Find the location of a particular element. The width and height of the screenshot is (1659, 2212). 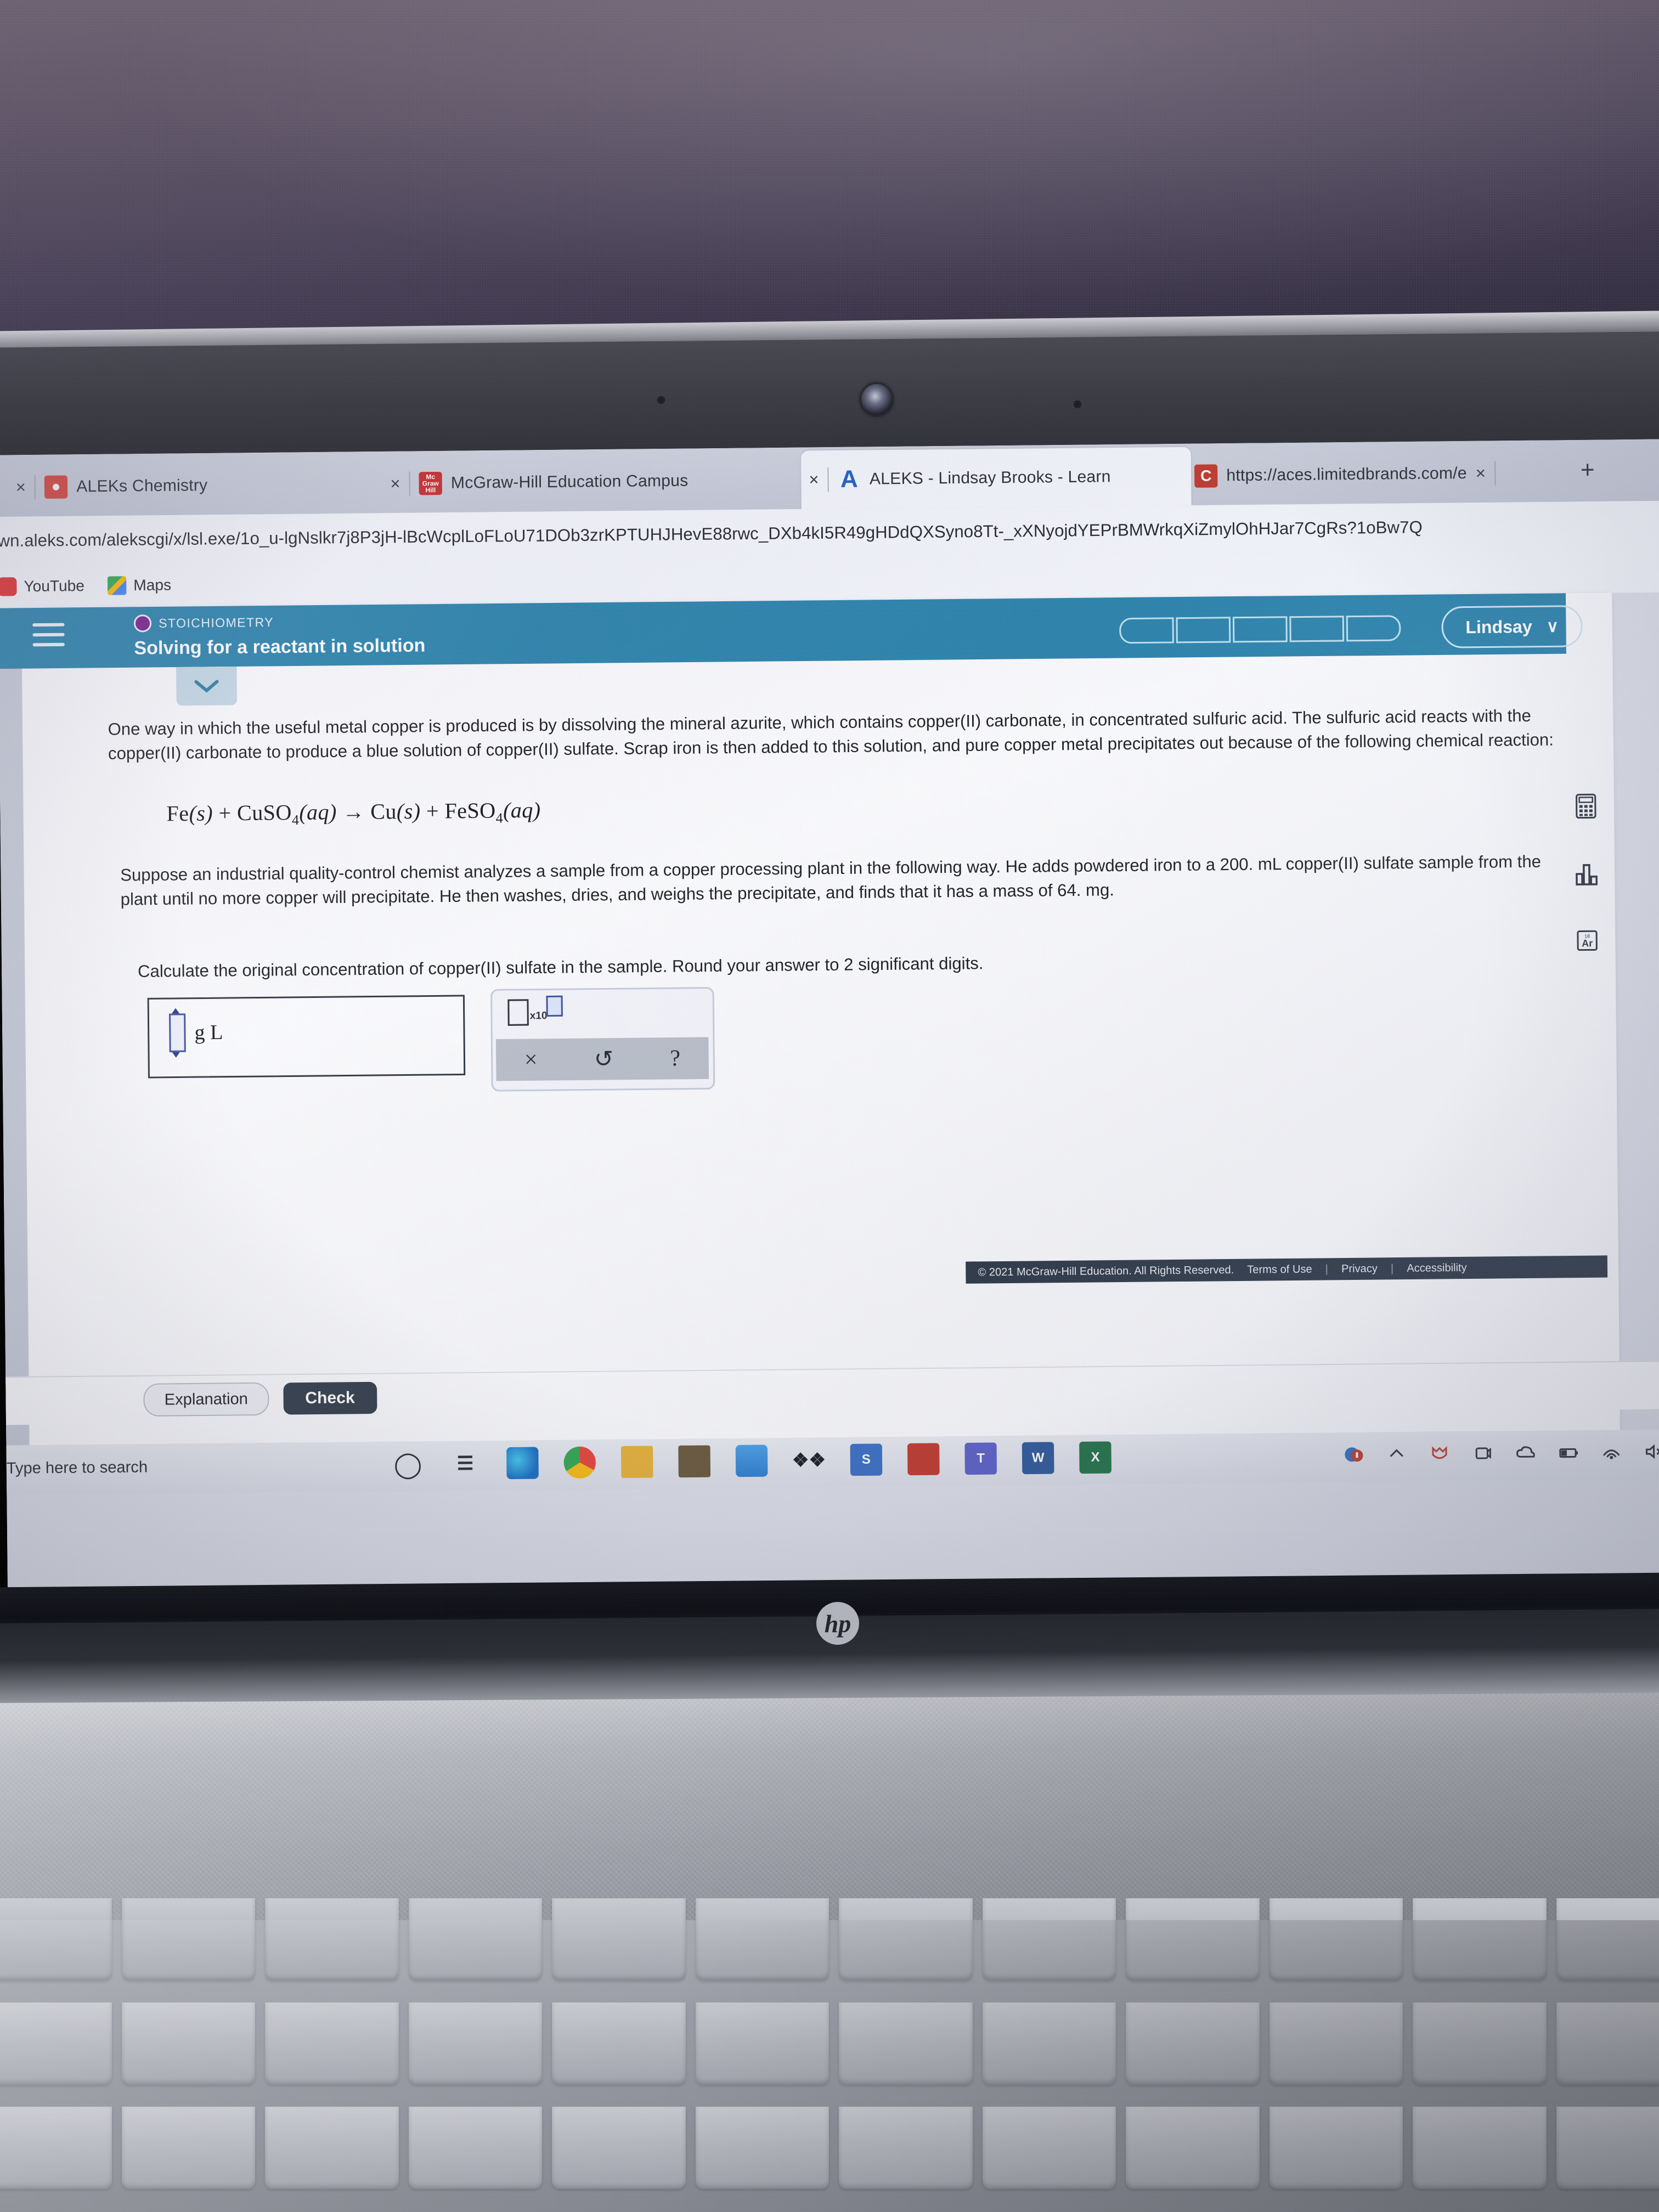

aleks-a-icon: A is located at coordinates (849, 479).